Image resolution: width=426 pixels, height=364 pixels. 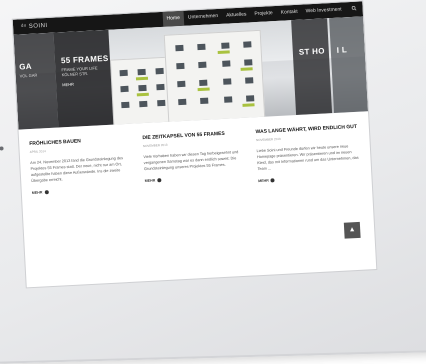 What do you see at coordinates (84, 59) in the screenshot?
I see `slide-center-title: 55 FRAMES` at bounding box center [84, 59].